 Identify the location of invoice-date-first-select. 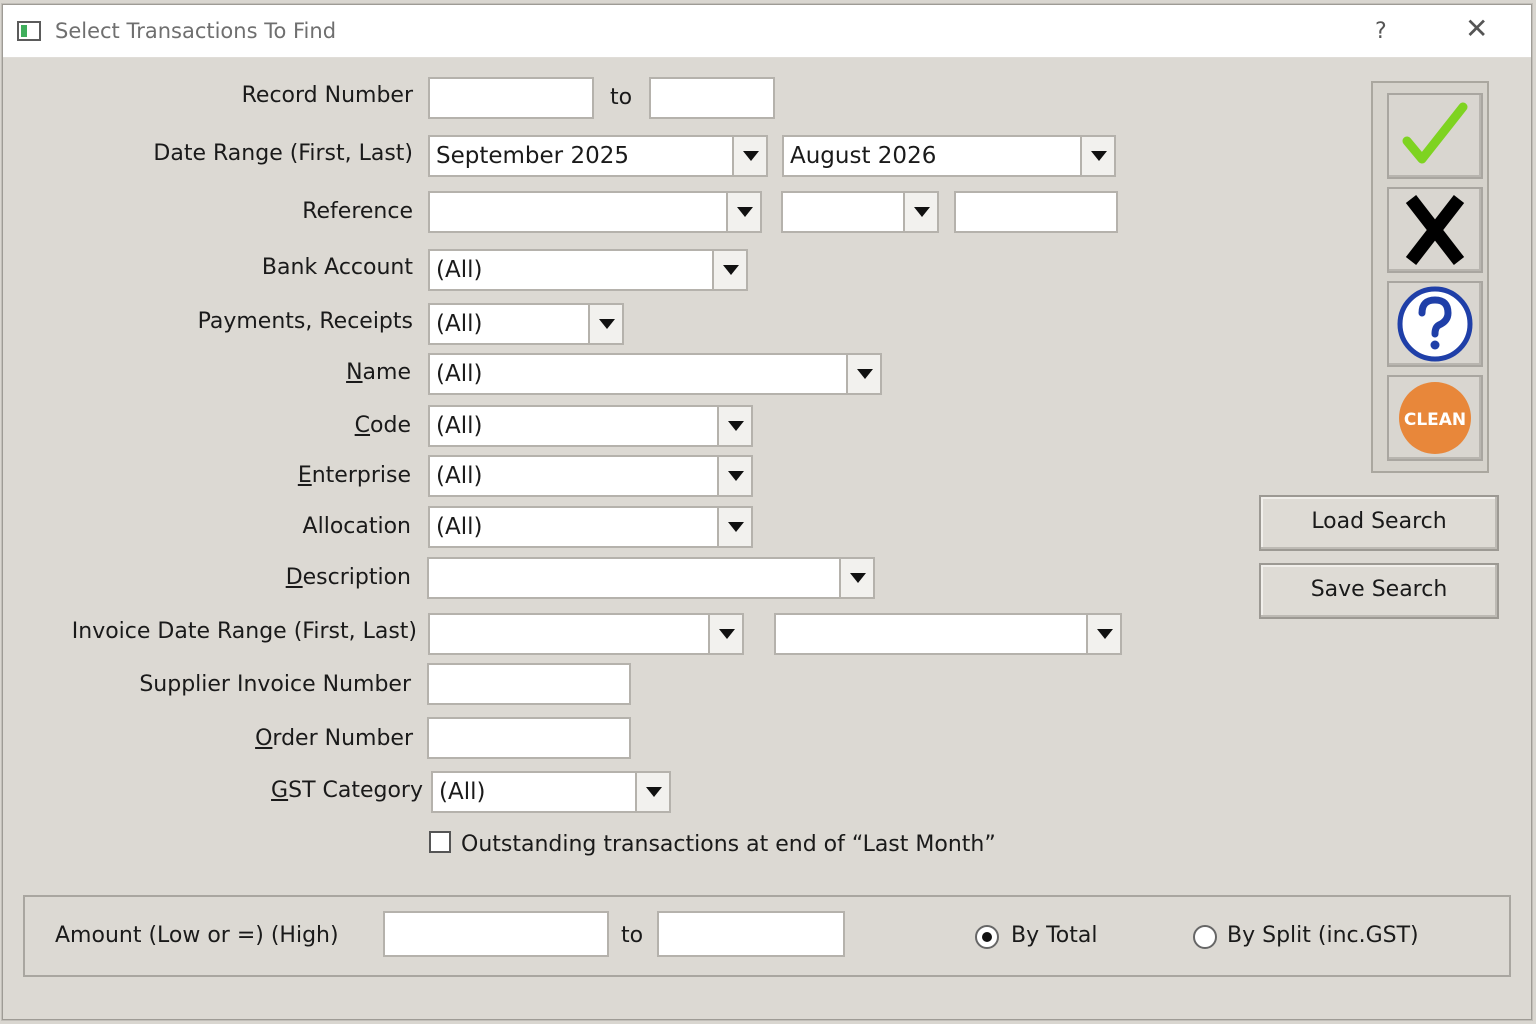
(586, 634).